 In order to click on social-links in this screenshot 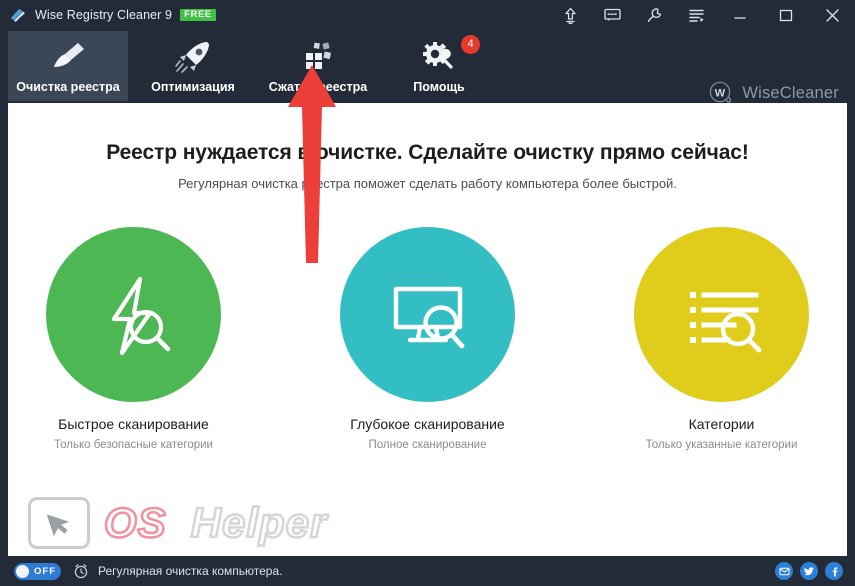, I will do `click(809, 571)`.